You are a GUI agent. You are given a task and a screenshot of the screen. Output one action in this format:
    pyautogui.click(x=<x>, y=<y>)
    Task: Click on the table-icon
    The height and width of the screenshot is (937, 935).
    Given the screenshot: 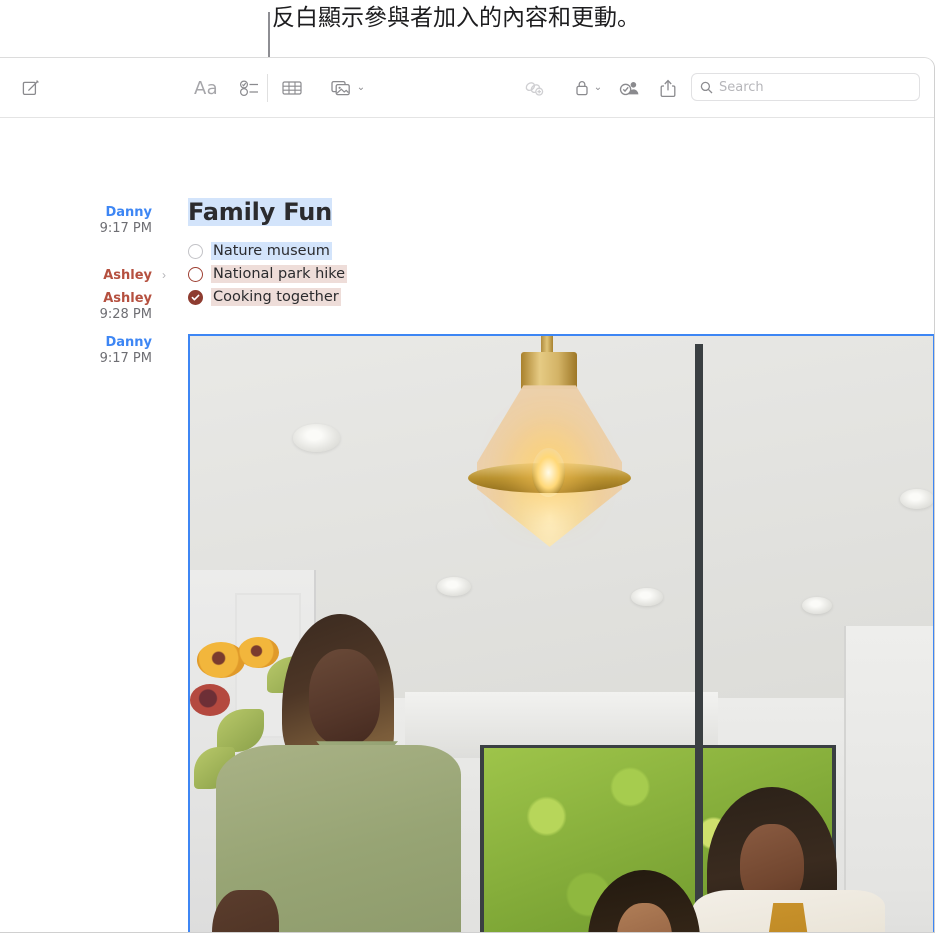 What is the action you would take?
    pyautogui.click(x=292, y=88)
    